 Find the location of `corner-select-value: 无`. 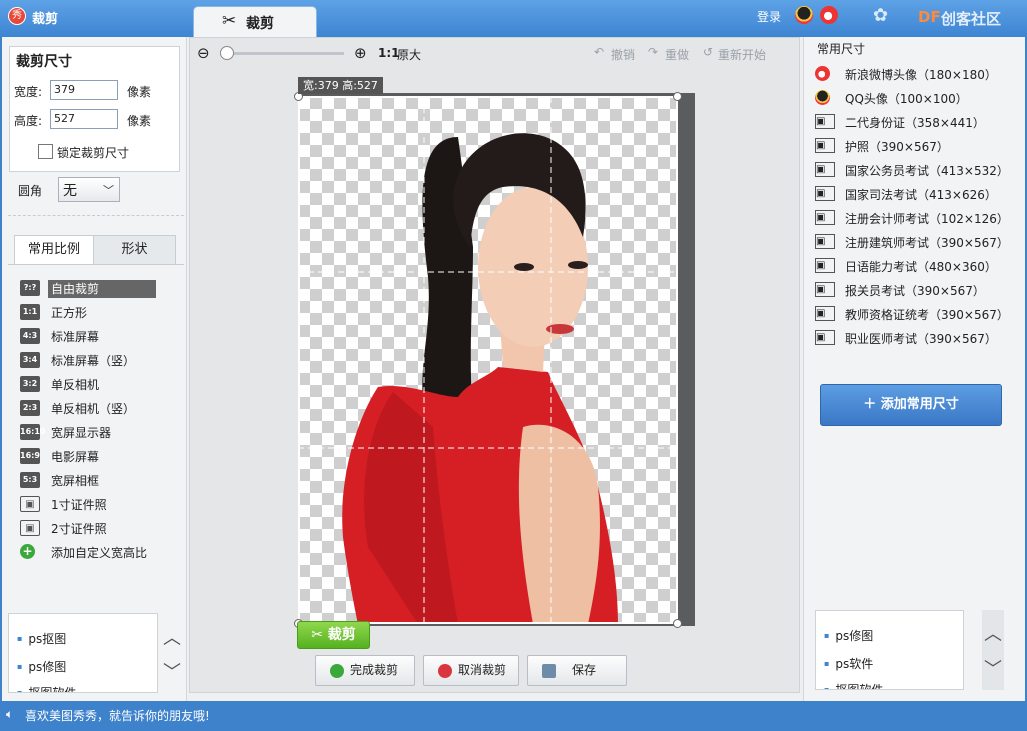

corner-select-value: 无 is located at coordinates (70, 191).